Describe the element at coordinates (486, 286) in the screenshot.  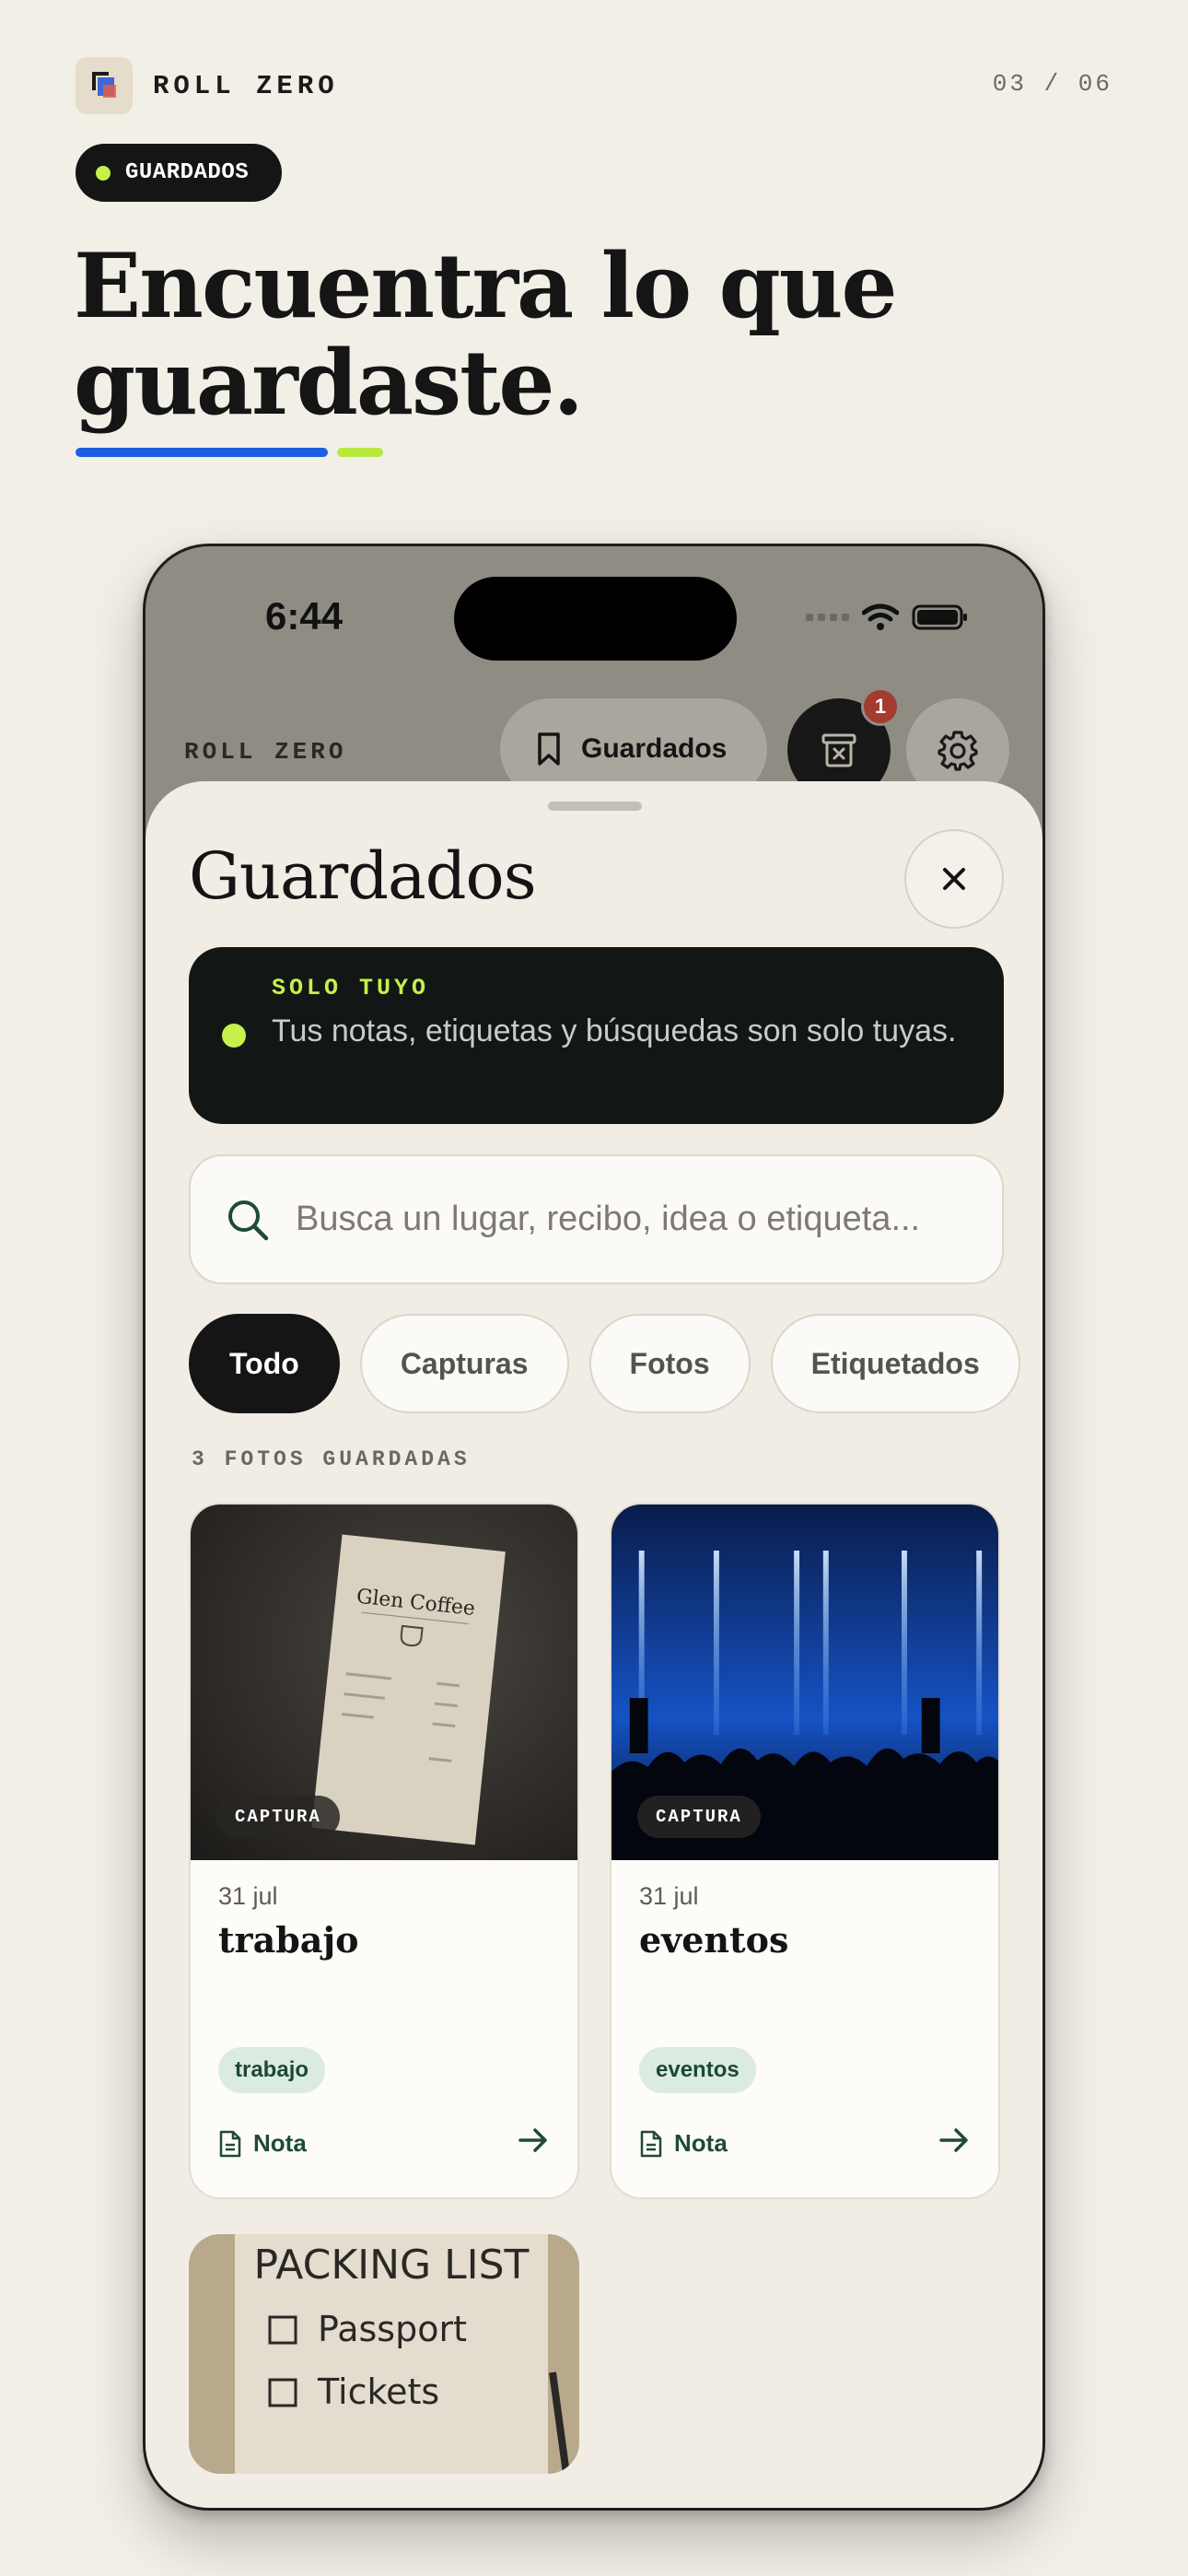
I see `headline-line-1: Encuentra lo que` at that location.